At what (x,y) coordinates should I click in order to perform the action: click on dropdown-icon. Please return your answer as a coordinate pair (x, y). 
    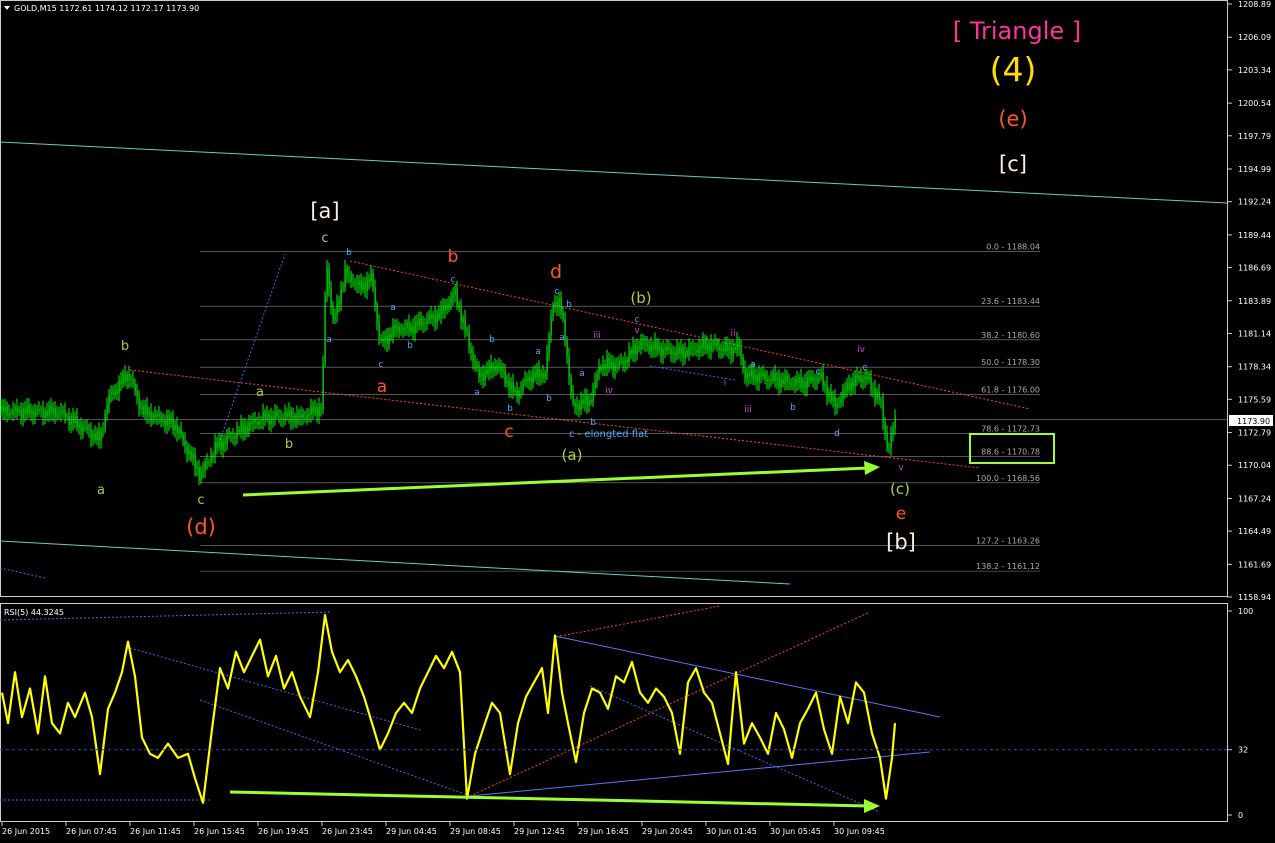
    Looking at the image, I should click on (7, 8).